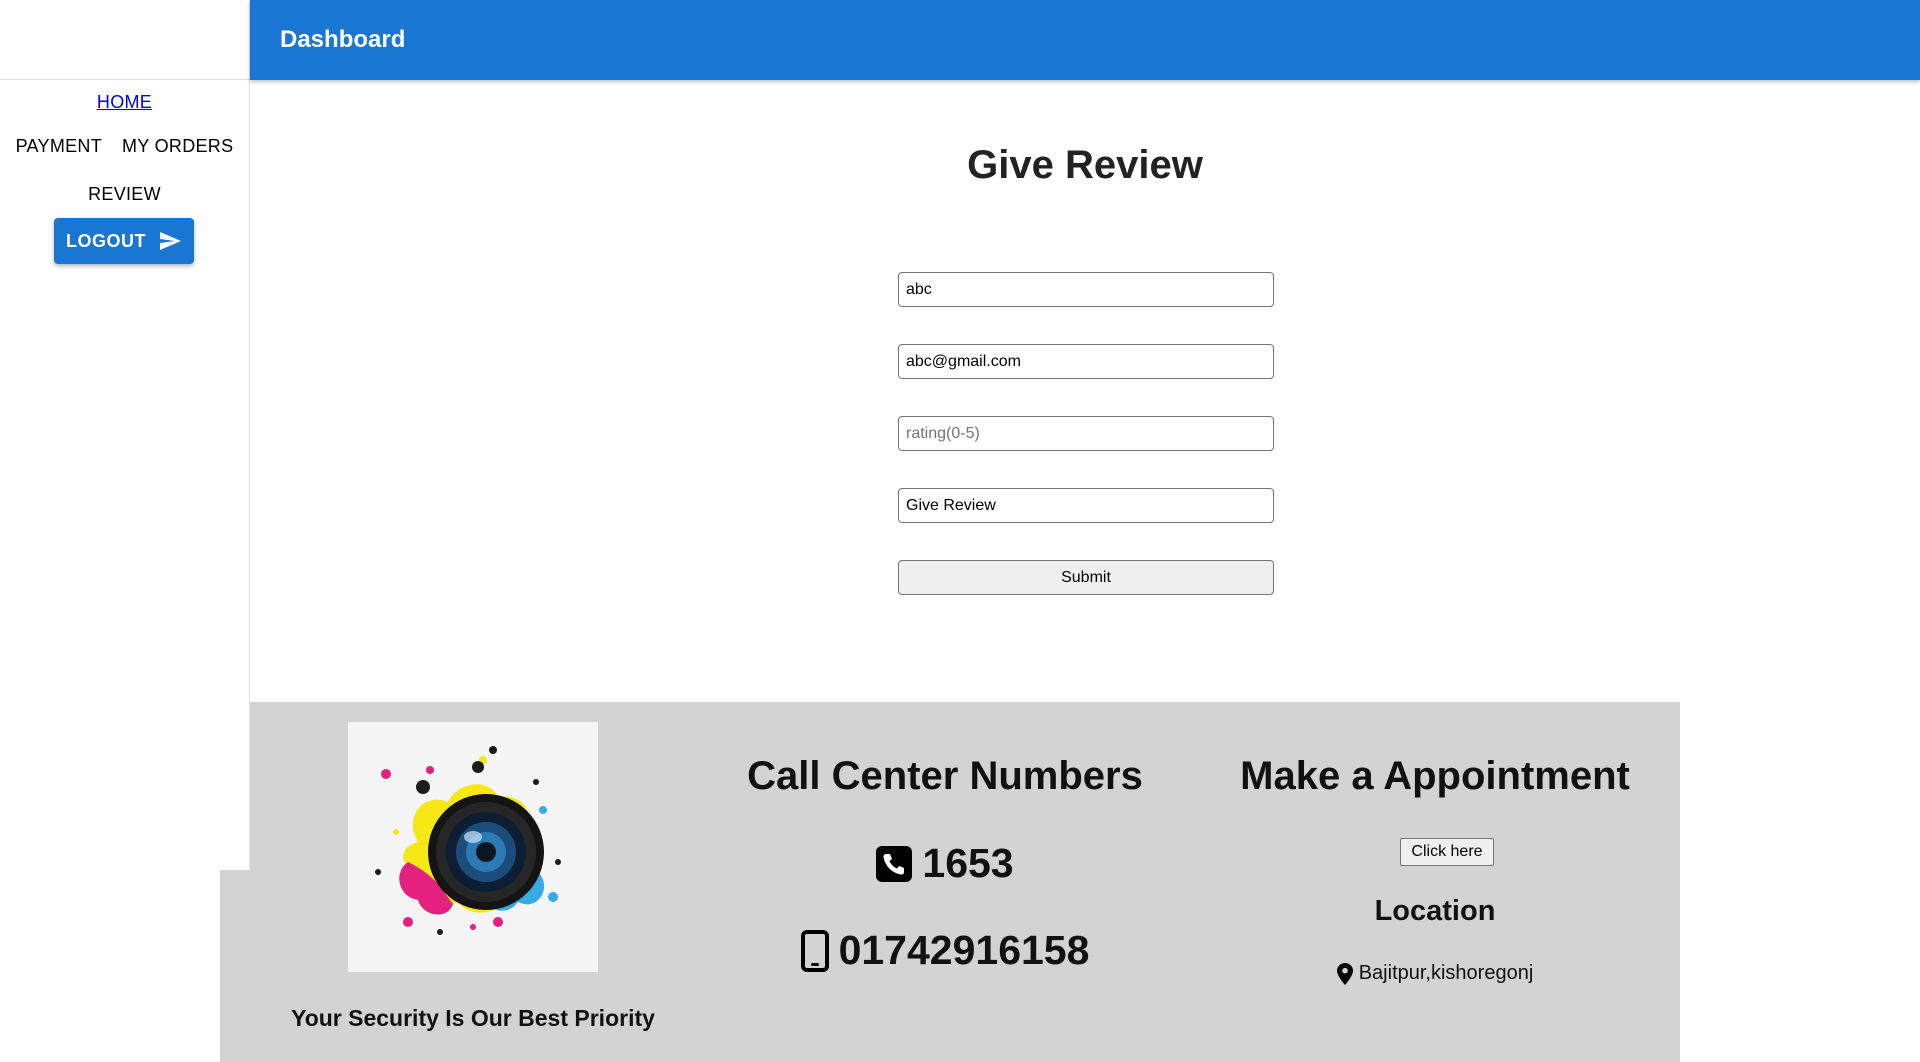 The width and height of the screenshot is (1920, 1062). I want to click on appointment-heading: Make a Appointment, so click(1435, 776).